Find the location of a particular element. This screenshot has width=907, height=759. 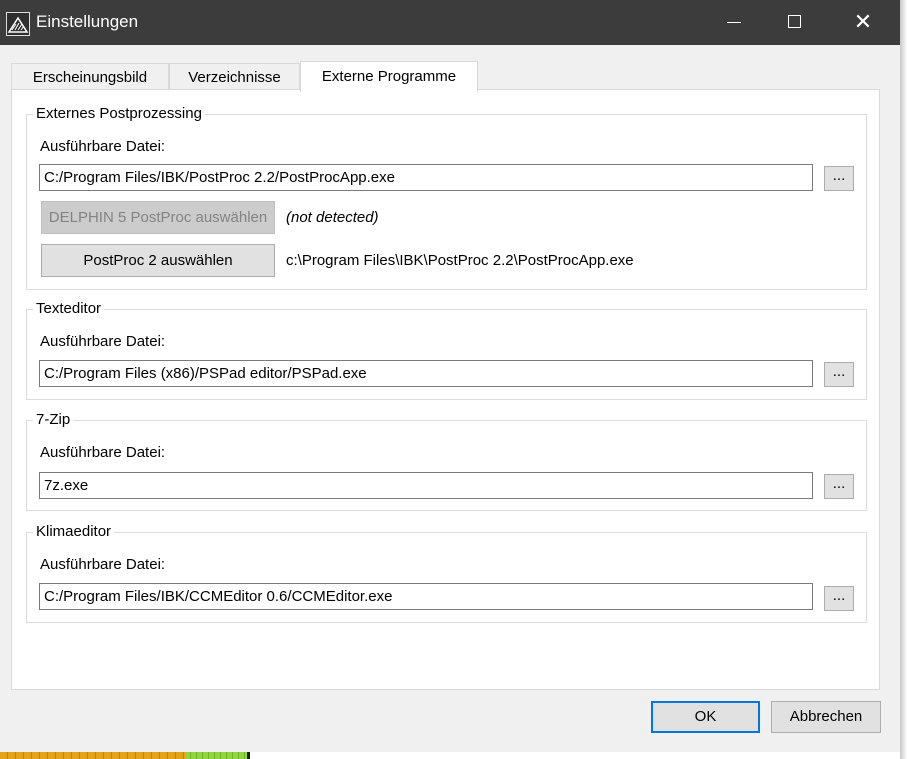

ok-button: OK is located at coordinates (705, 717).